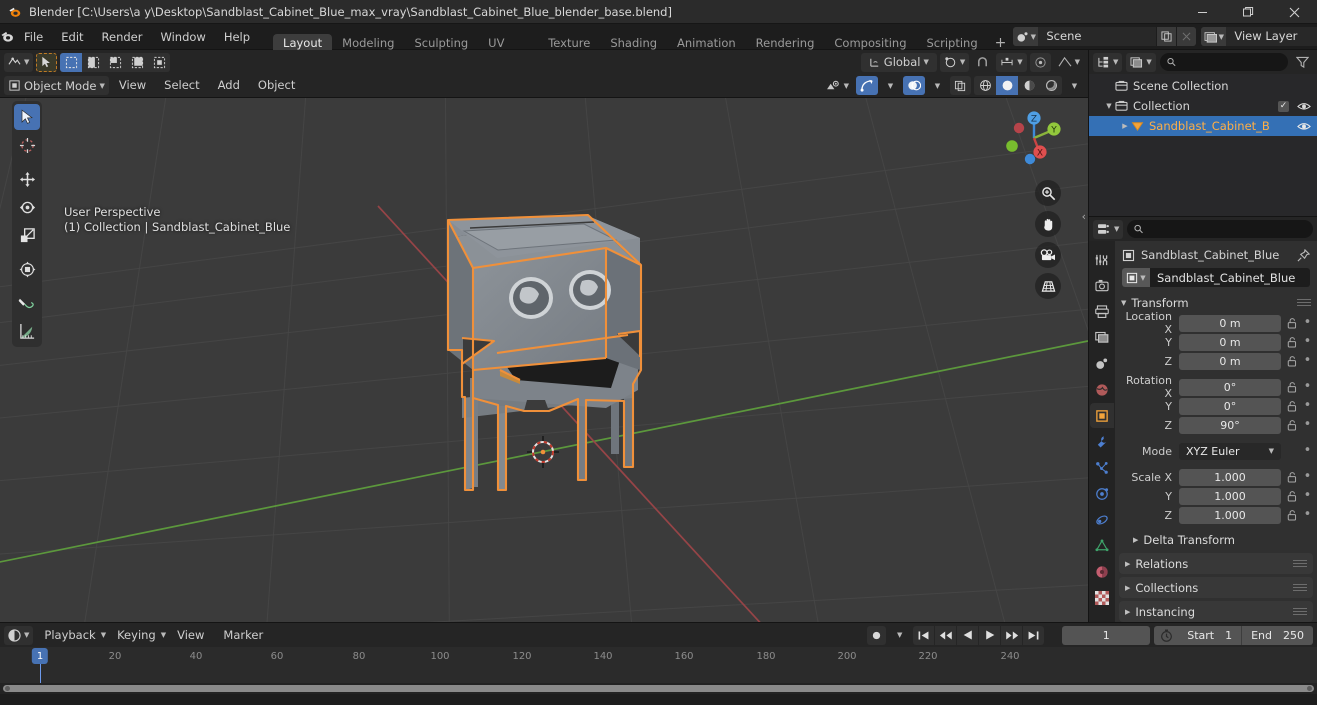  Describe the element at coordinates (1216, 539) in the screenshot. I see `delta-transform-panel-header: ▶ Delta Transform` at that location.